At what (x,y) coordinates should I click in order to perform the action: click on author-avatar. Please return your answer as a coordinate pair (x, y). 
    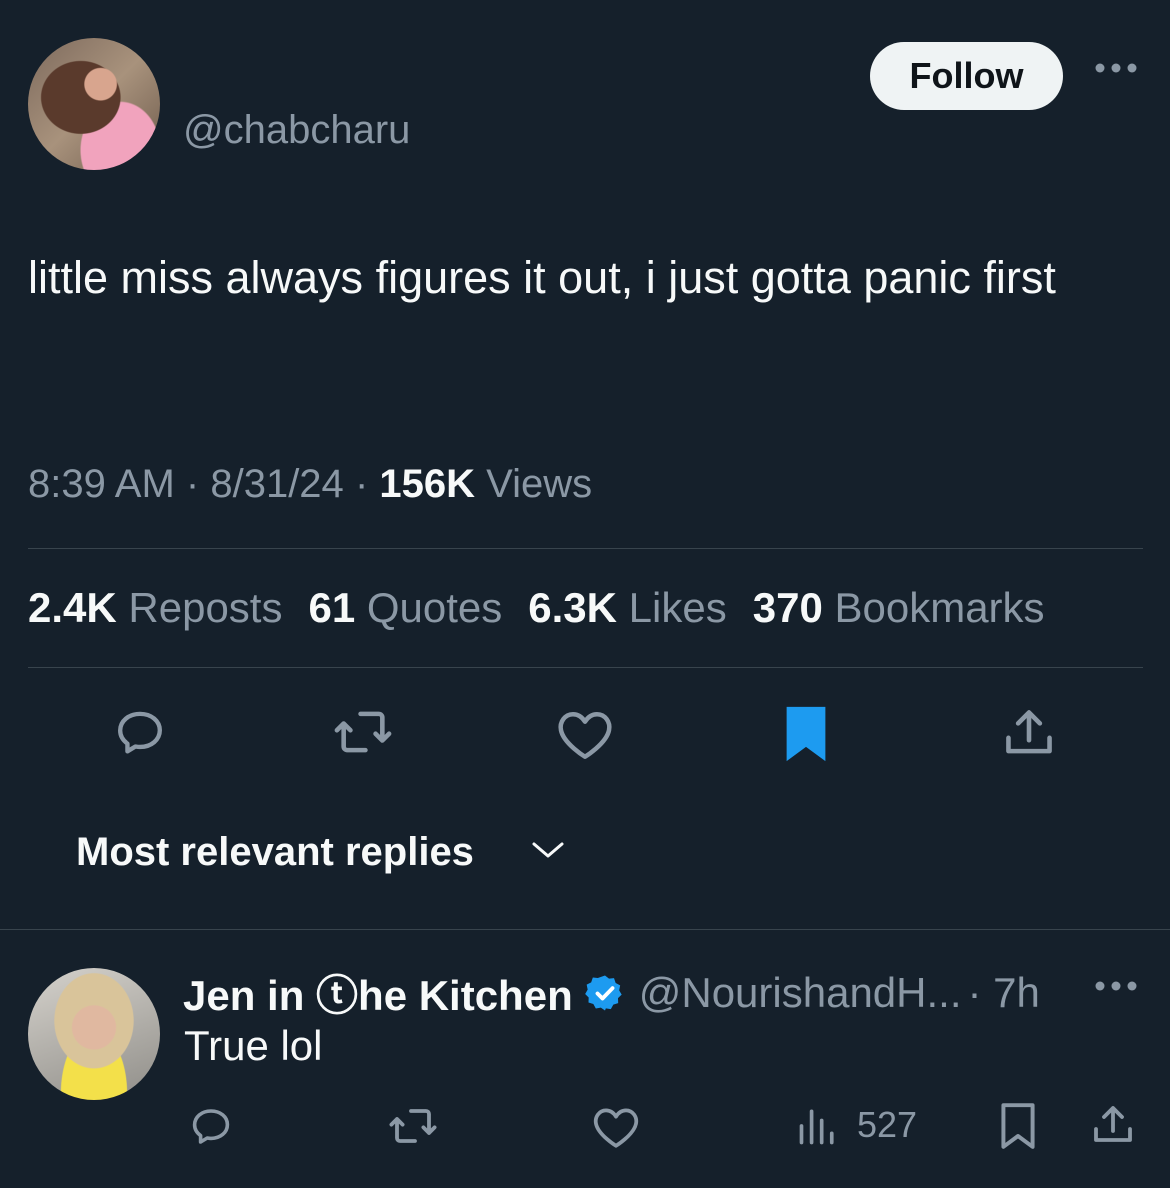
    Looking at the image, I should click on (94, 104).